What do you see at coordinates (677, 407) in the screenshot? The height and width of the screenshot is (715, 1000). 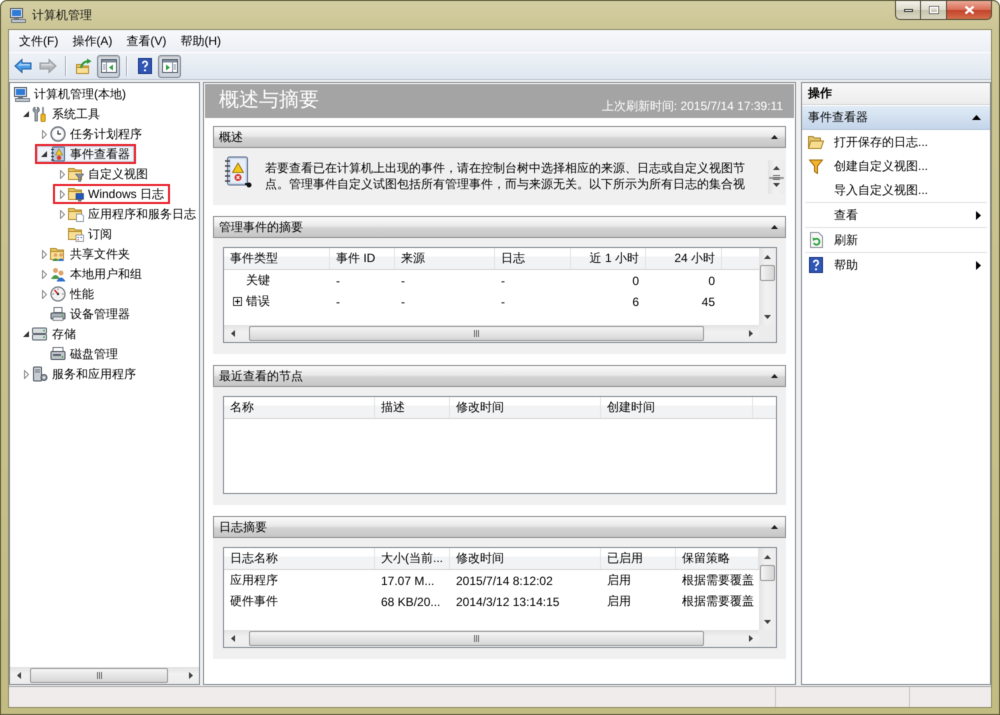 I see `column-header: 创建时间` at bounding box center [677, 407].